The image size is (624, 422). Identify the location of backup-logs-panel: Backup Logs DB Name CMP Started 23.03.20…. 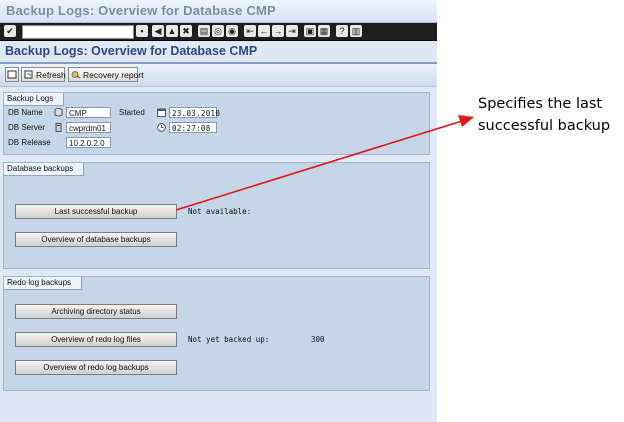
(216, 123).